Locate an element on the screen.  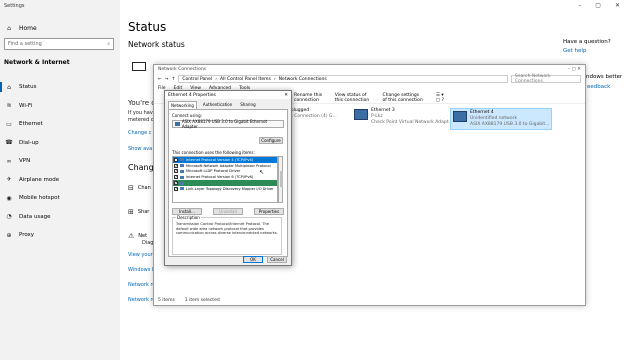
network-reset-link: Network re is located at coordinates (142, 285).